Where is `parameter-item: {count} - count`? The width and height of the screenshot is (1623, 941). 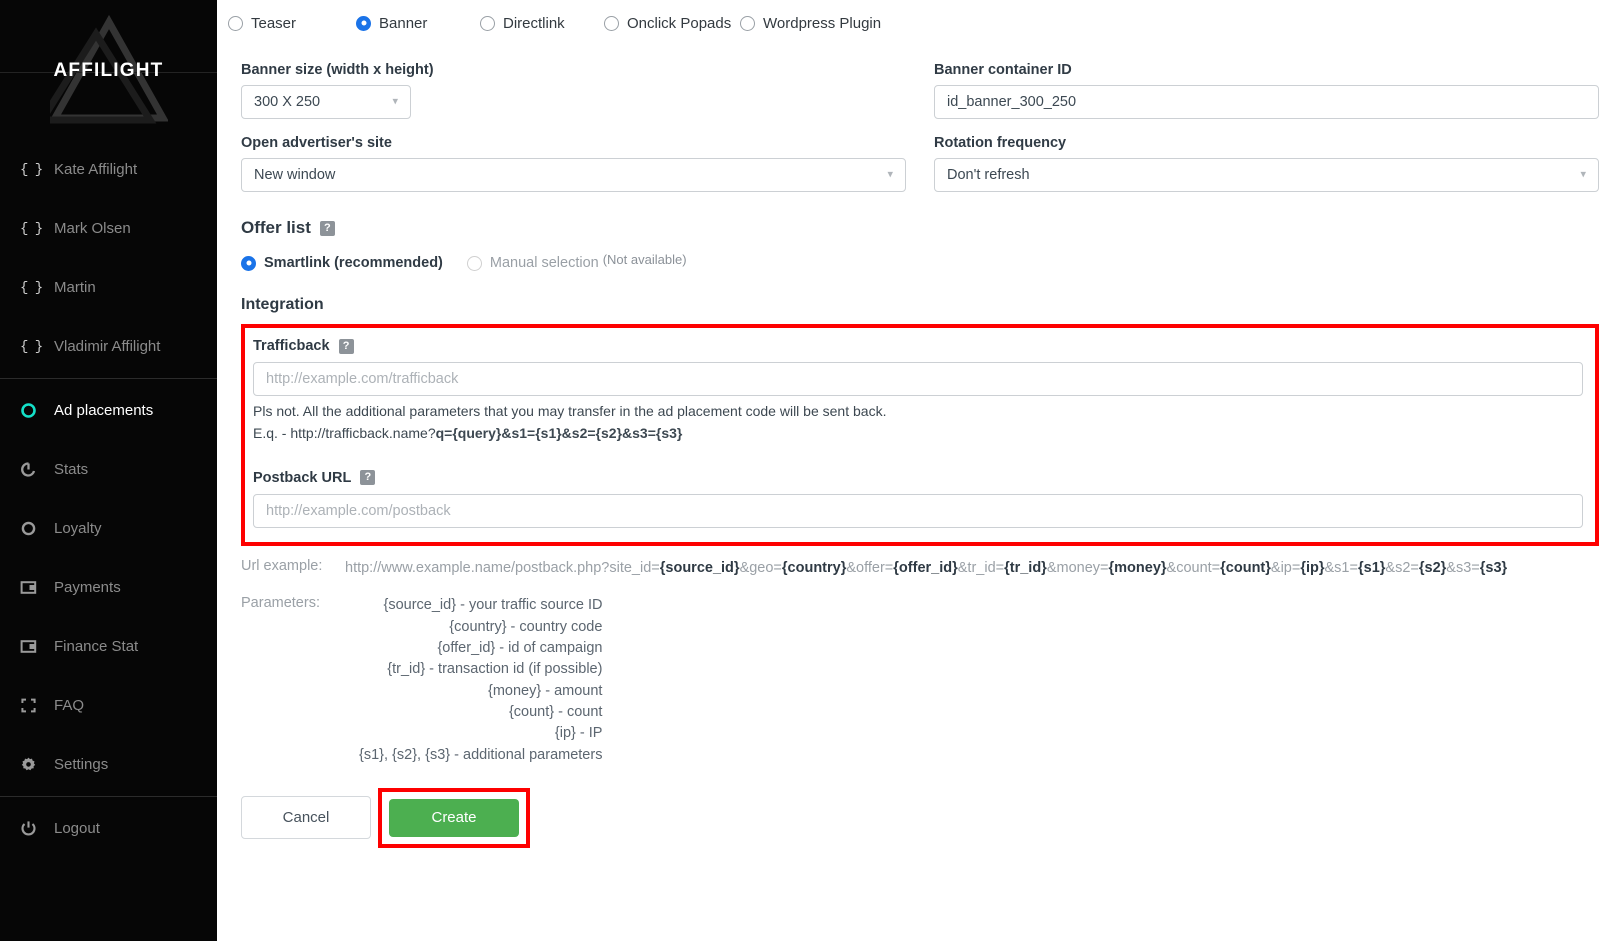
parameter-item: {count} - count is located at coordinates (555, 711).